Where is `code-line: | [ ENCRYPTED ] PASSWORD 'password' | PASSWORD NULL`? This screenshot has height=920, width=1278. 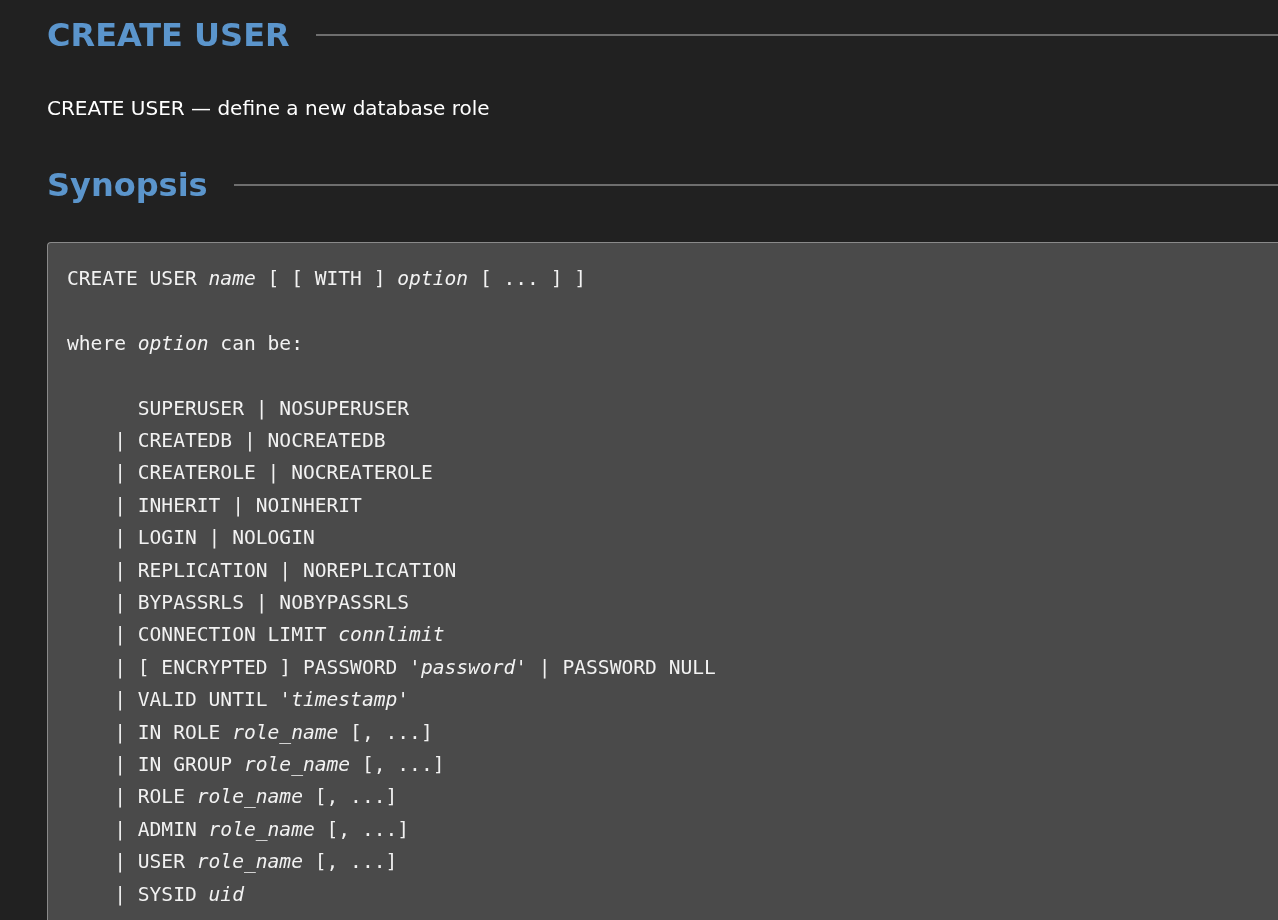 code-line: | [ ENCRYPTED ] PASSWORD 'password' | PASSWORD NULL is located at coordinates (414, 667).